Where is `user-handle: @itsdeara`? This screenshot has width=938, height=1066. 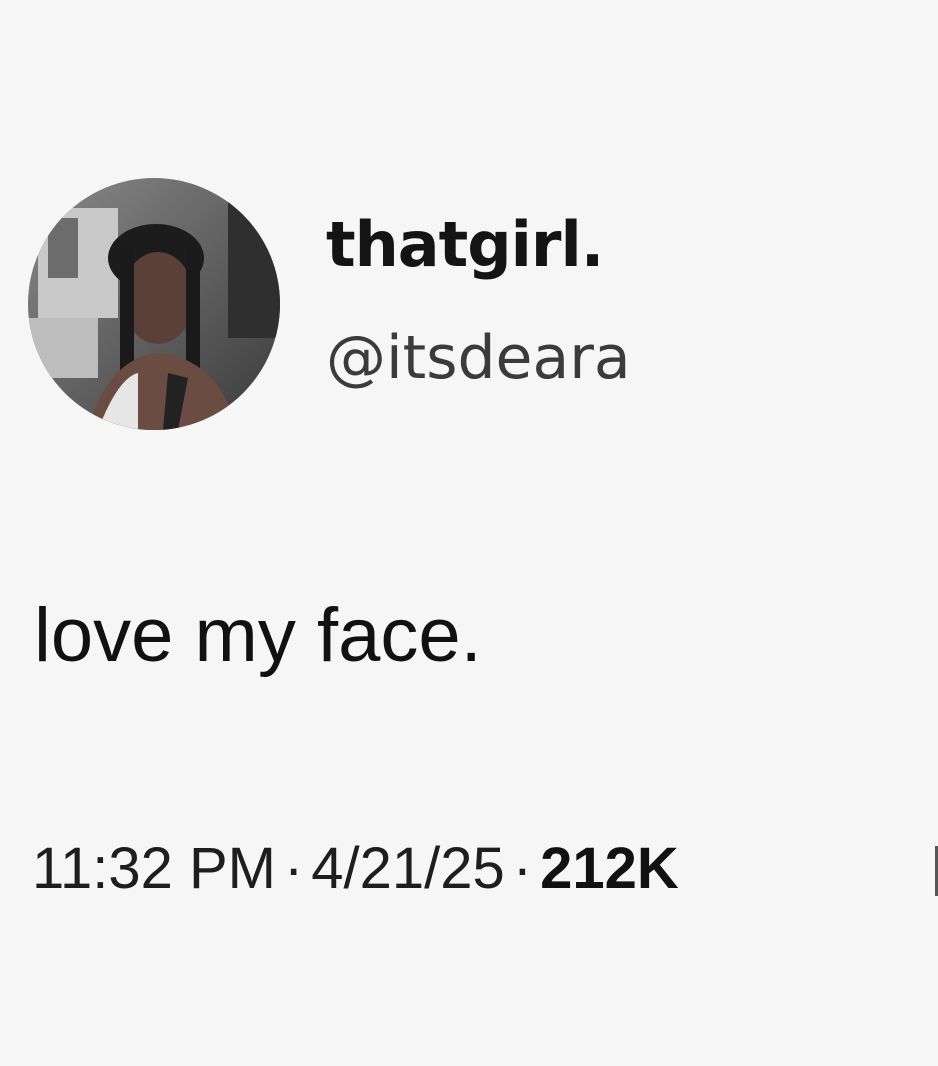 user-handle: @itsdeara is located at coordinates (478, 358).